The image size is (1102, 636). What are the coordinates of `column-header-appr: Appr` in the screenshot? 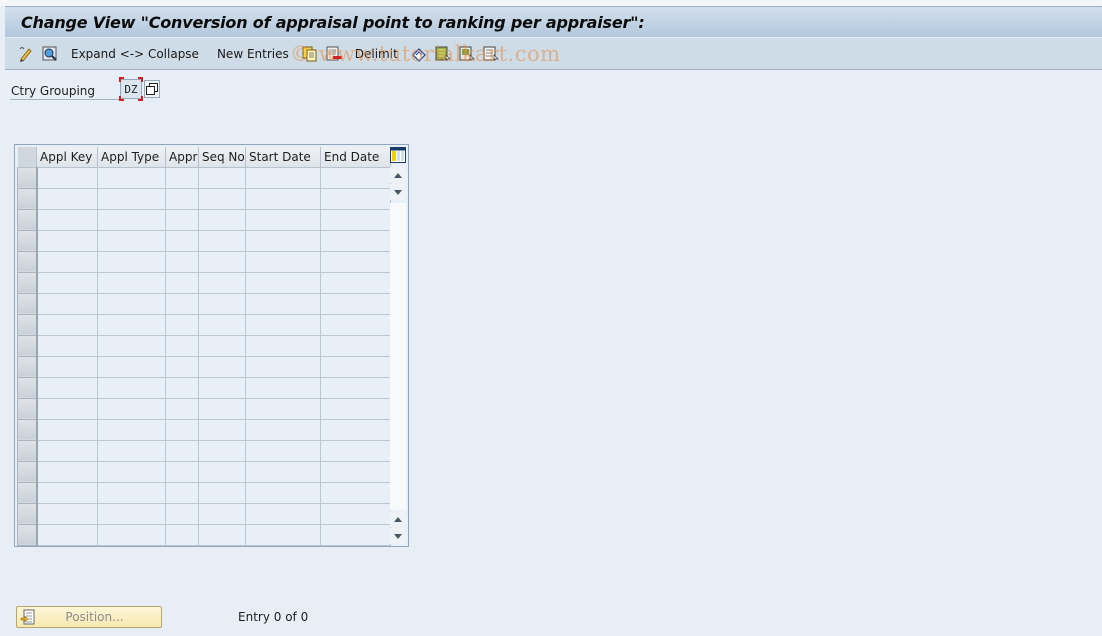 It's located at (182, 157).